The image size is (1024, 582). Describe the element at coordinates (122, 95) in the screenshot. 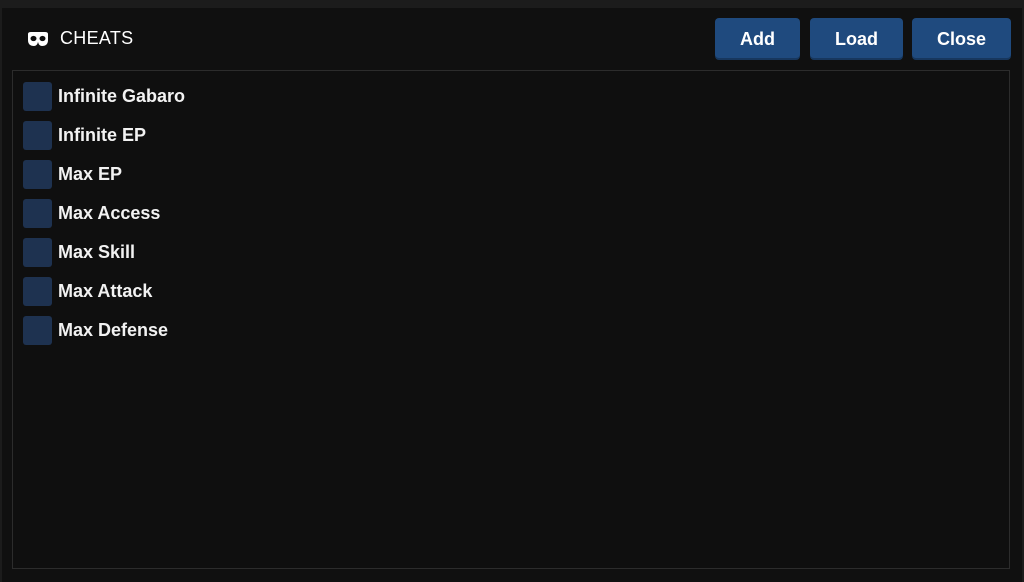

I see `cheat-label: Infinite Gabaro` at that location.